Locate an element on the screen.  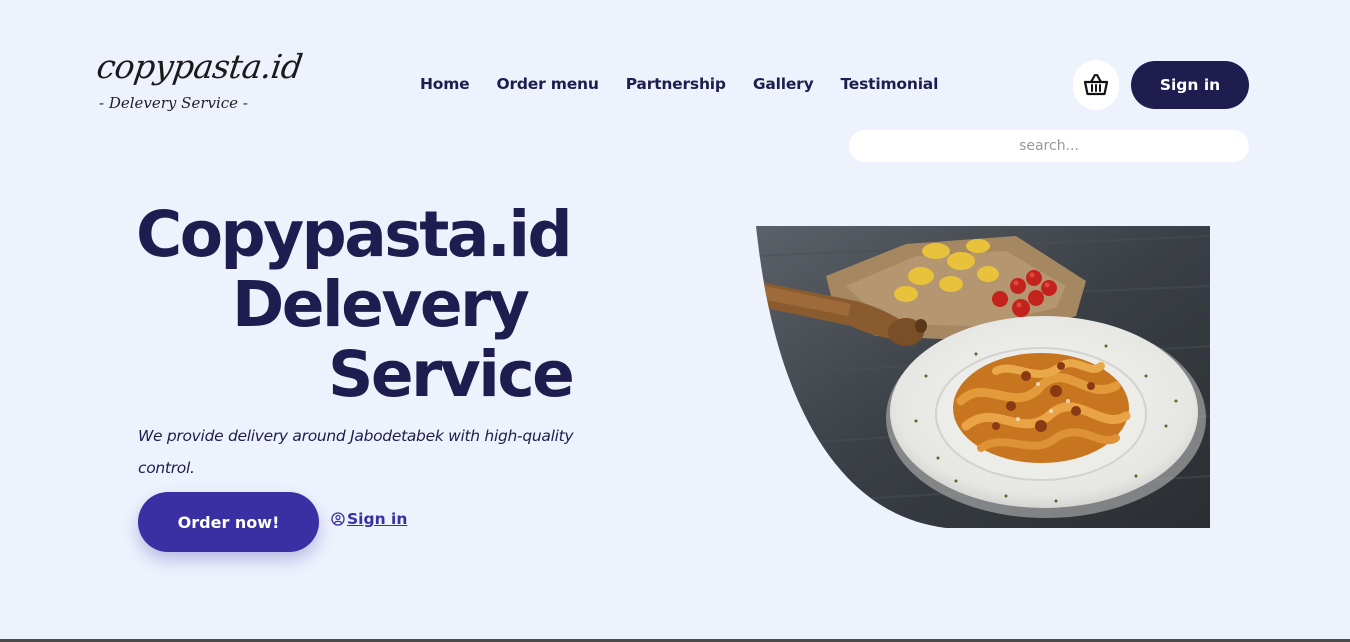
hero-title-line2: Delevery is located at coordinates (381, 304).